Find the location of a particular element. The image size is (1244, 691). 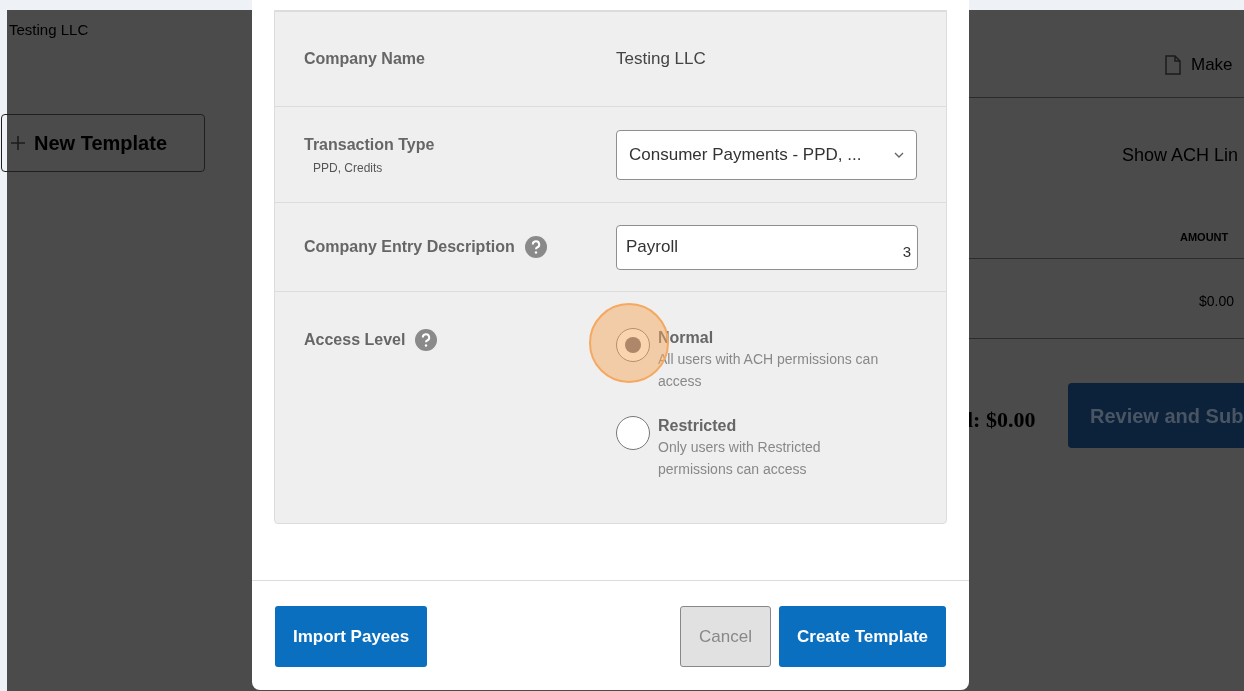

amount-cell-text: $0.00 is located at coordinates (1217, 301).